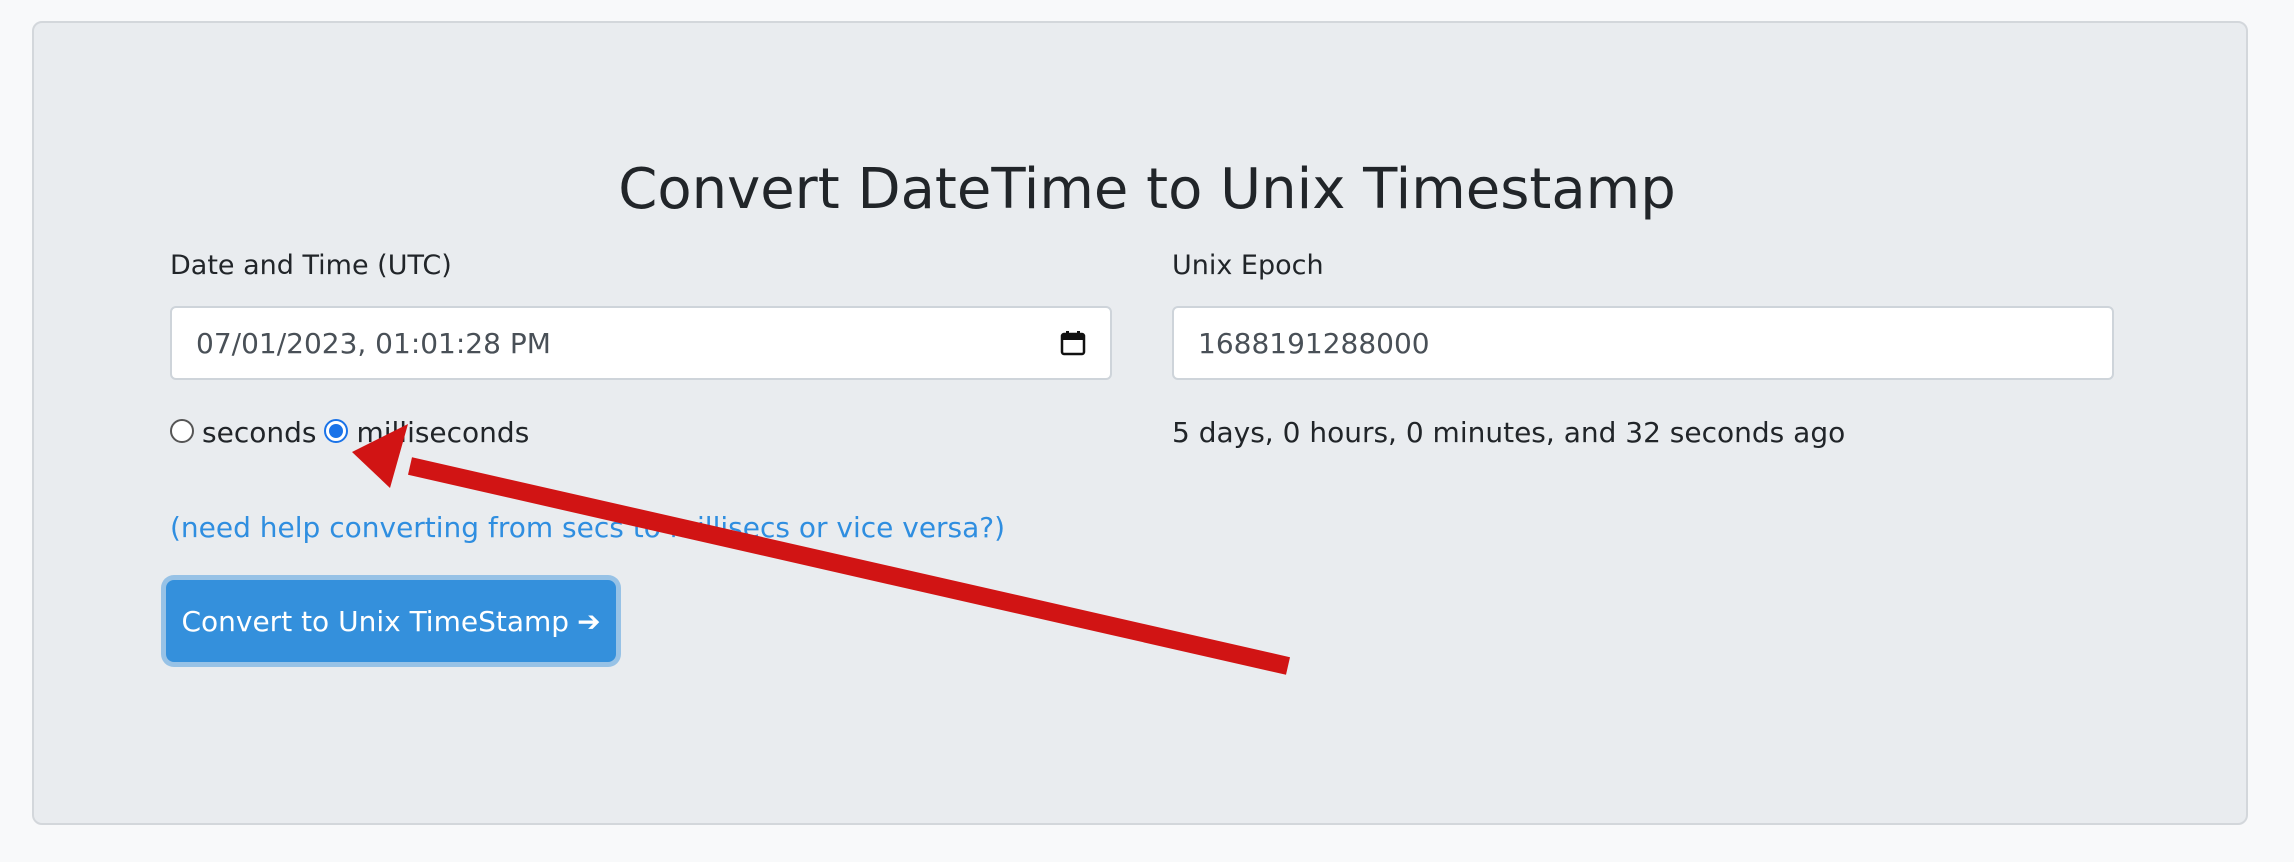 This screenshot has width=2294, height=862. Describe the element at coordinates (442, 433) in the screenshot. I see `milliseconds-radio-label: milliseconds` at that location.